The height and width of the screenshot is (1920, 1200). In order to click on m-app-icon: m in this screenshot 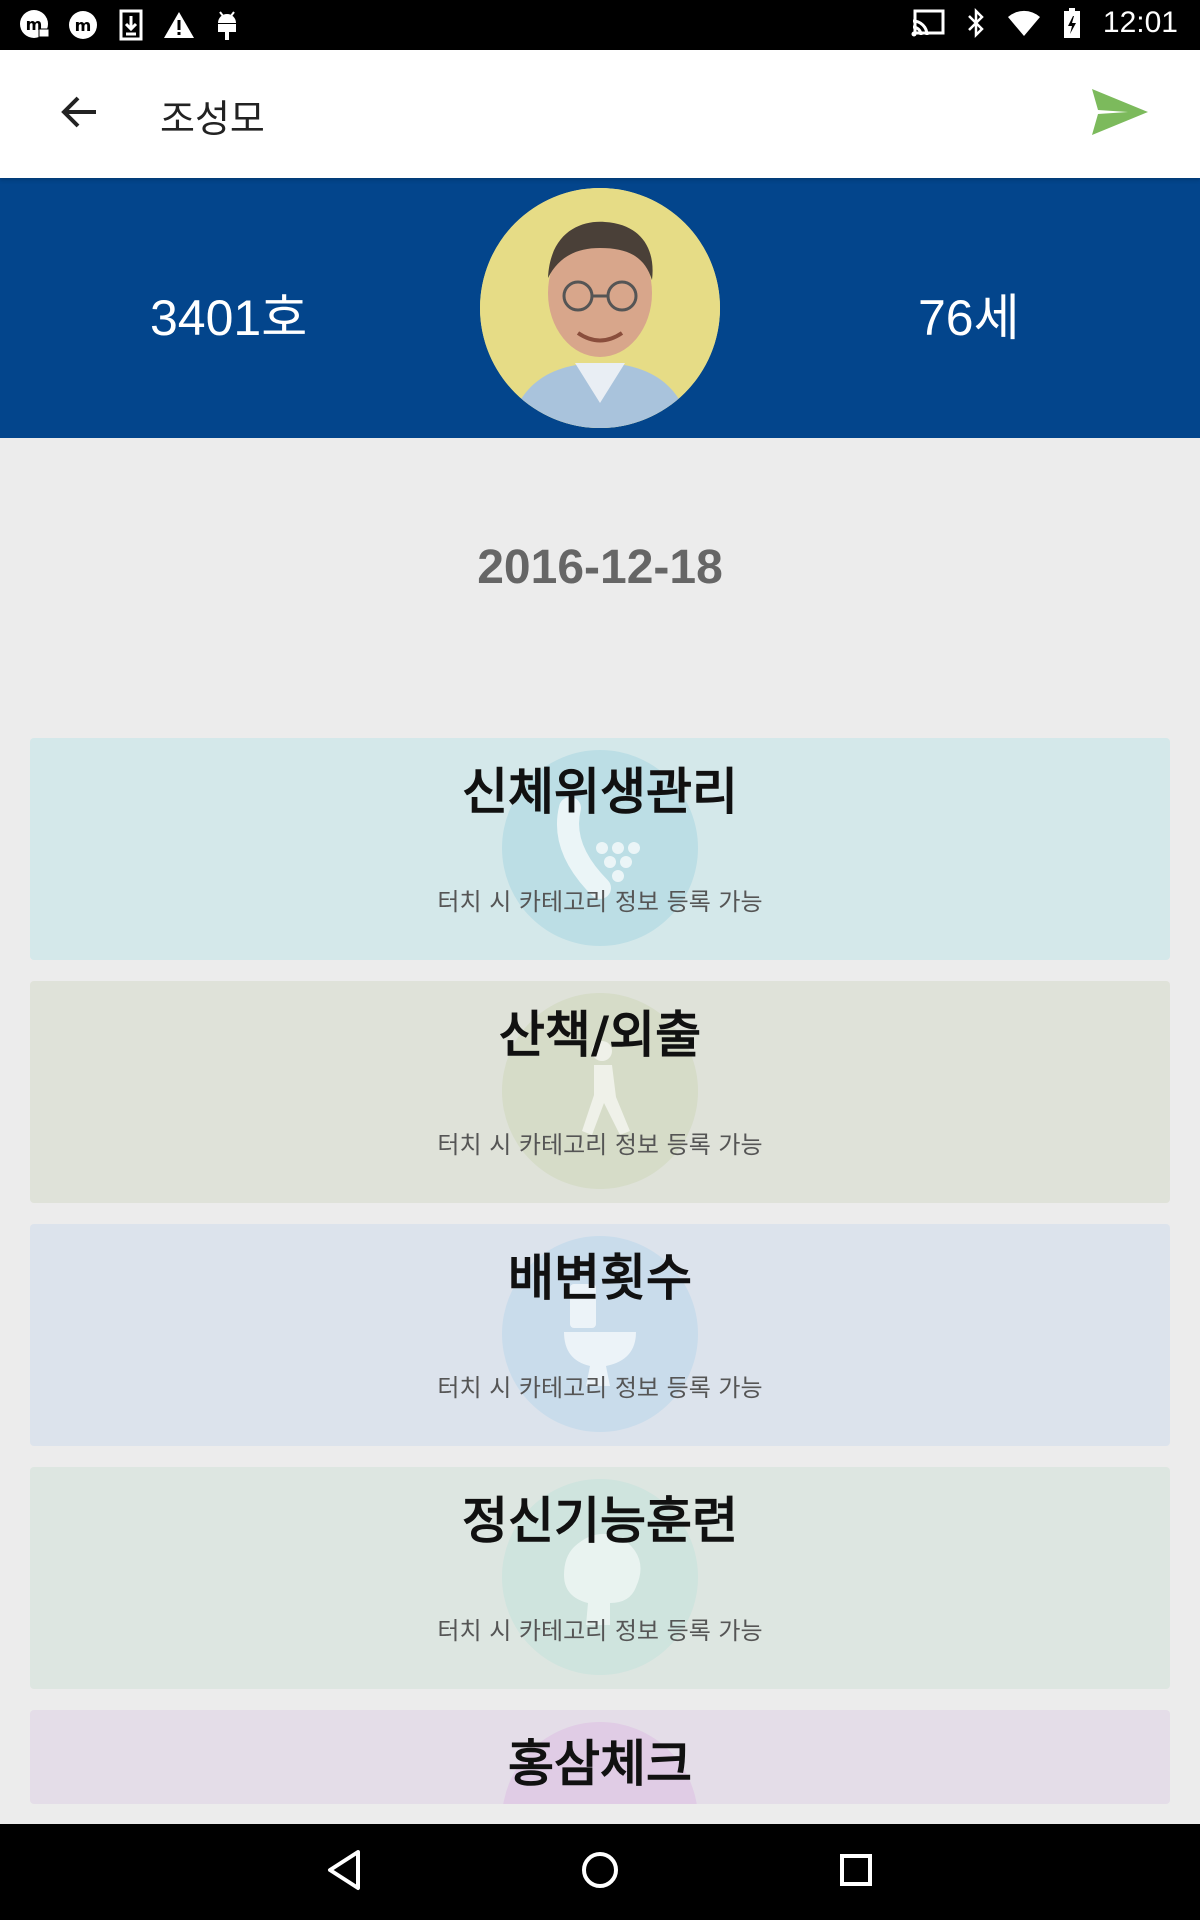, I will do `click(83, 25)`.